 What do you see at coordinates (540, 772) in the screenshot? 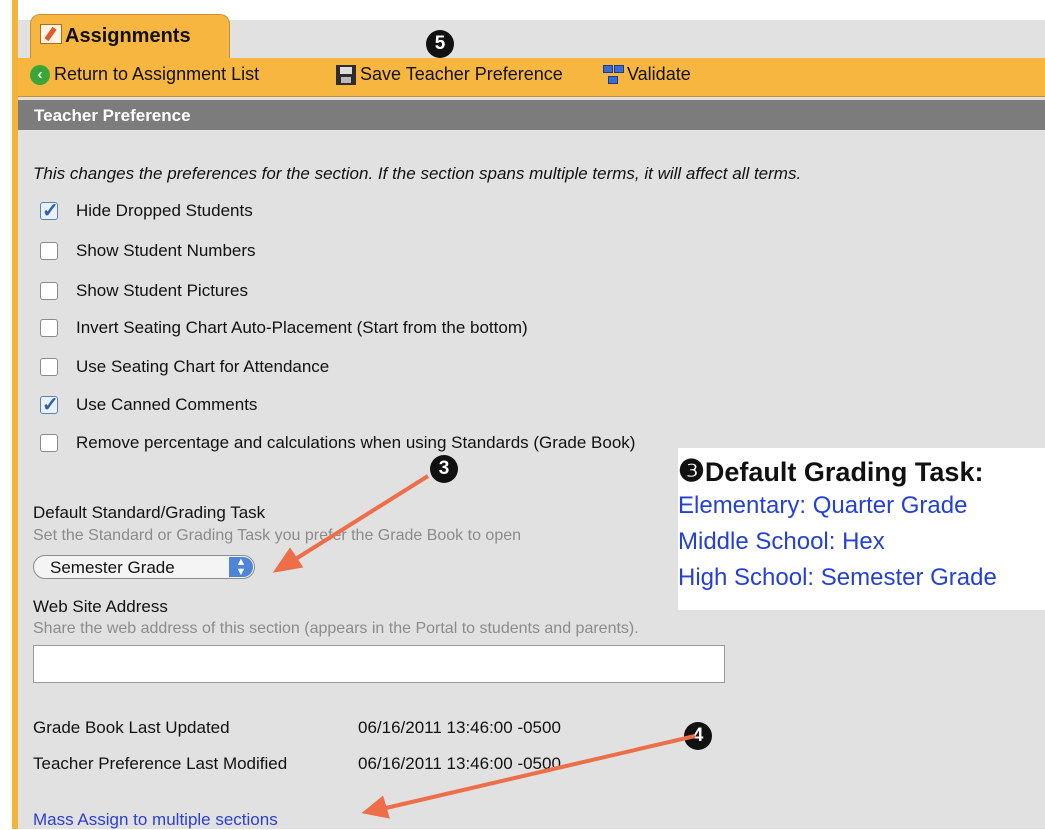
I see `arrow-to-link` at bounding box center [540, 772].